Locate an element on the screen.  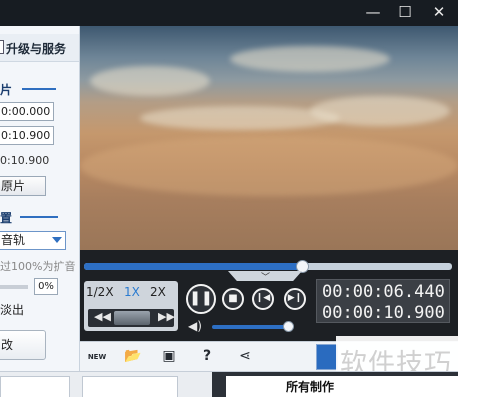
chevron-down-icon: ﹀ is located at coordinates (266, 278).